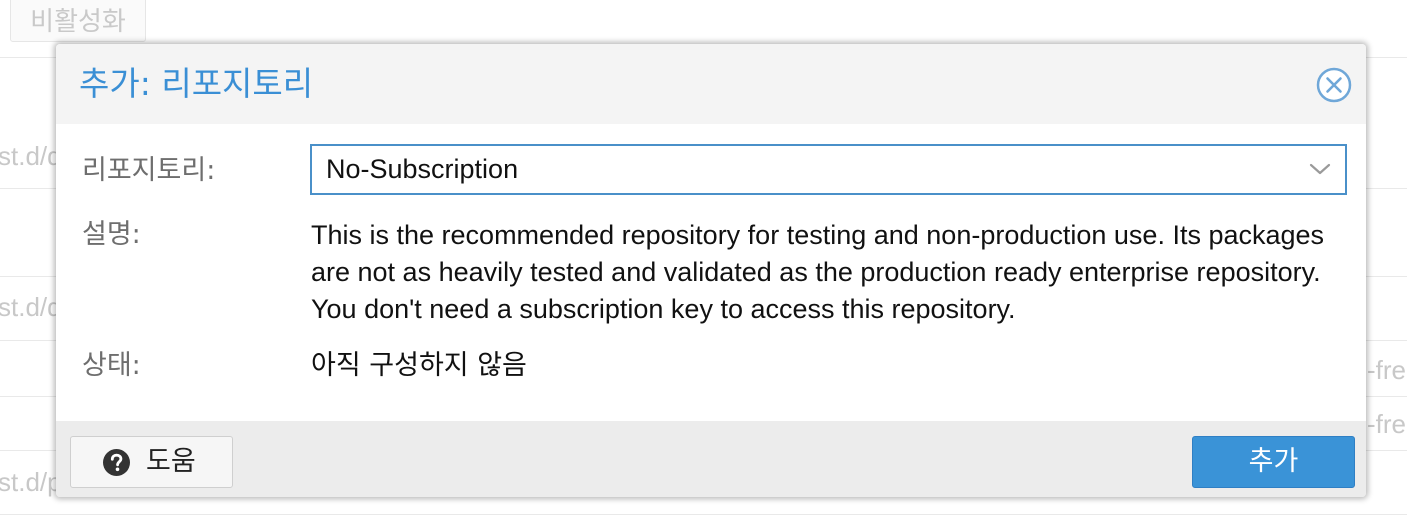 Image resolution: width=1407 pixels, height=529 pixels. I want to click on row-path-text: st.d/p, so click(28, 482).